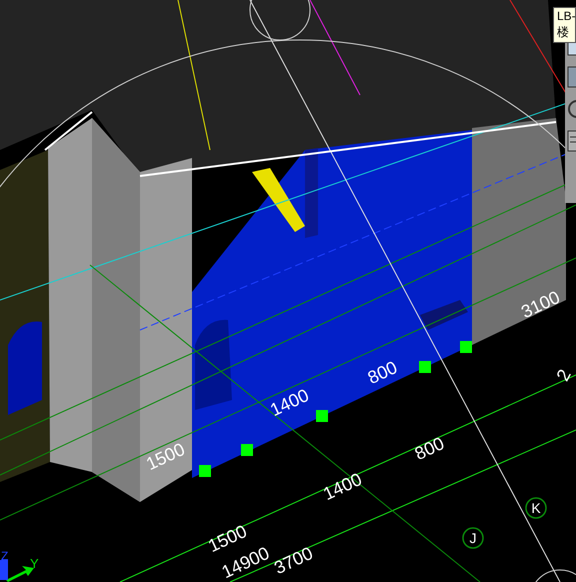 The height and width of the screenshot is (582, 576). Describe the element at coordinates (536, 508) in the screenshot. I see `axis-bubble: K` at that location.